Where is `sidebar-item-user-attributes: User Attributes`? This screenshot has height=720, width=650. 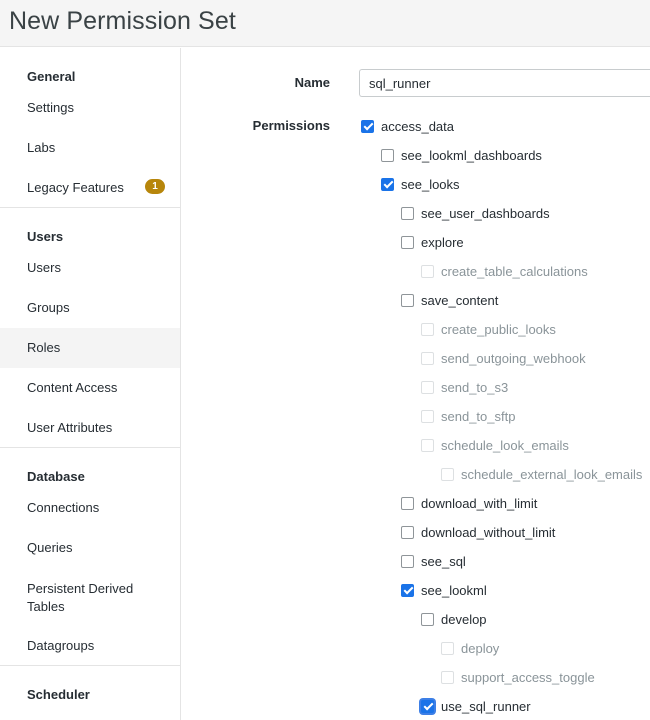 sidebar-item-user-attributes: User Attributes is located at coordinates (90, 428).